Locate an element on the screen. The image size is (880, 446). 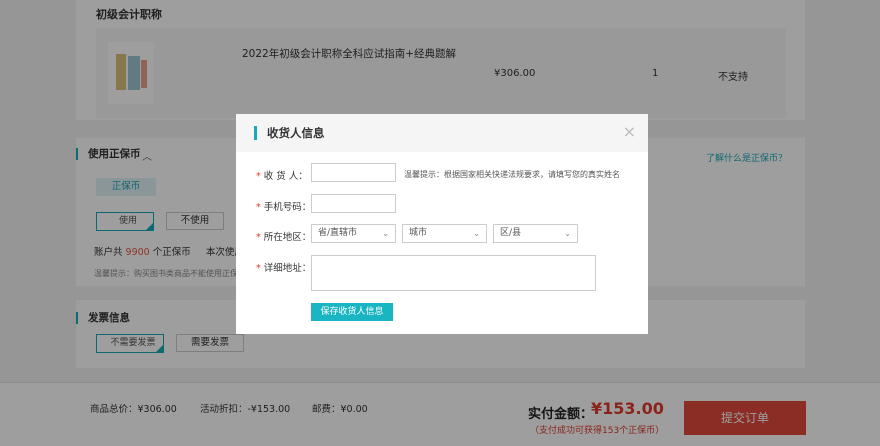
district-select: 区/县 ⌄ is located at coordinates (535, 233).